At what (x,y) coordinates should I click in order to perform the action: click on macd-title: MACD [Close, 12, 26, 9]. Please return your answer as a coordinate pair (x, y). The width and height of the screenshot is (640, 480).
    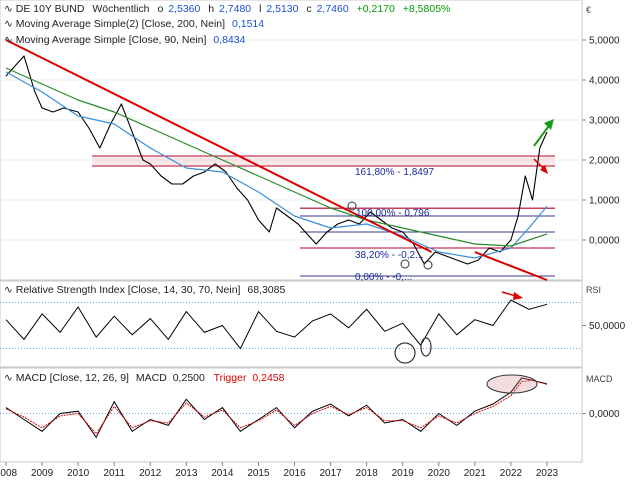
    Looking at the image, I should click on (72, 378).